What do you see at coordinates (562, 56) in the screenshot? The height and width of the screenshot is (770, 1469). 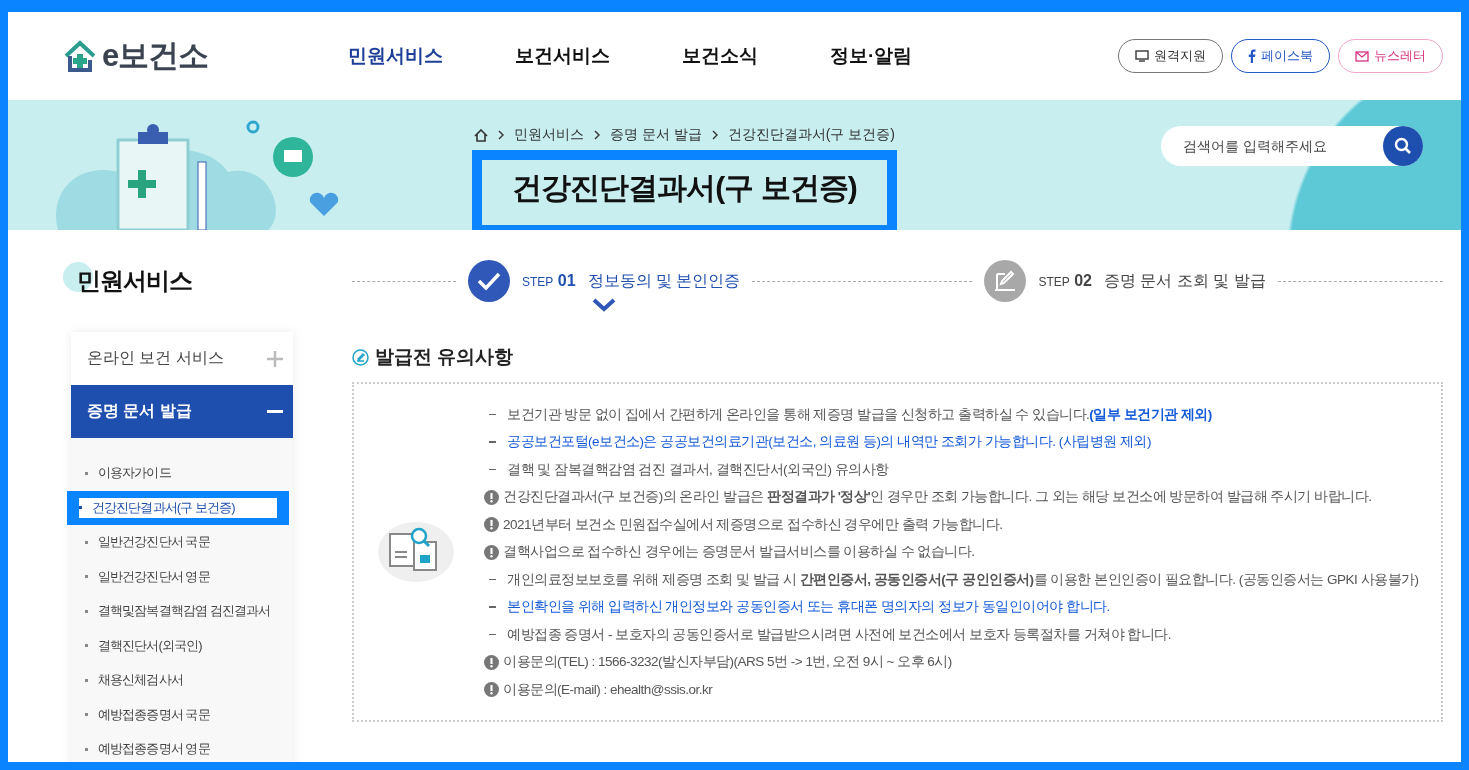 I see `nav-menu-item: 보건서비스` at bounding box center [562, 56].